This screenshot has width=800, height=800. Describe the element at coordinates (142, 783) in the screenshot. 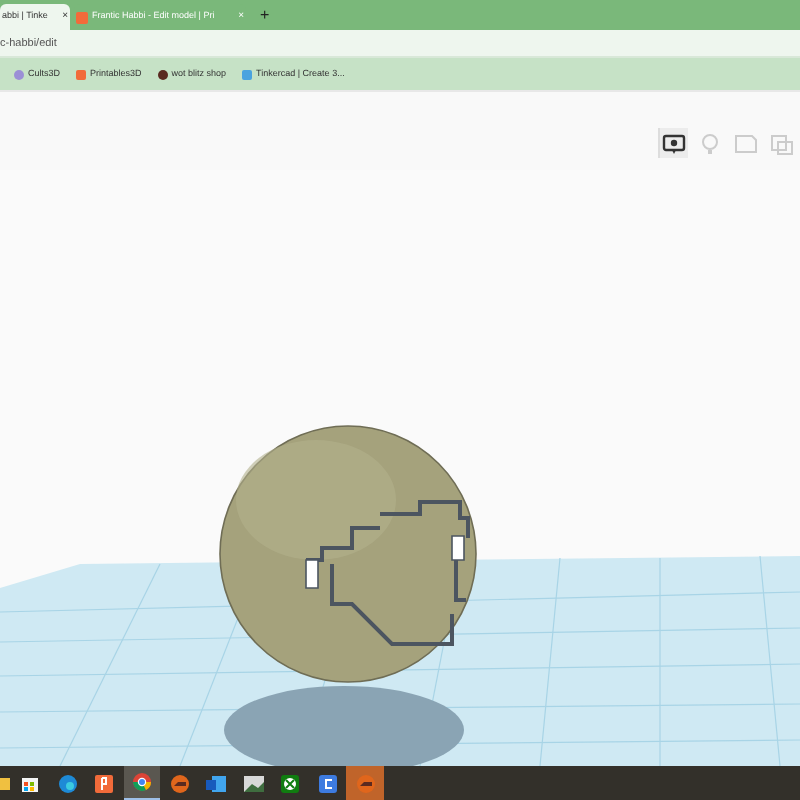

I see `chrome-icon` at that location.